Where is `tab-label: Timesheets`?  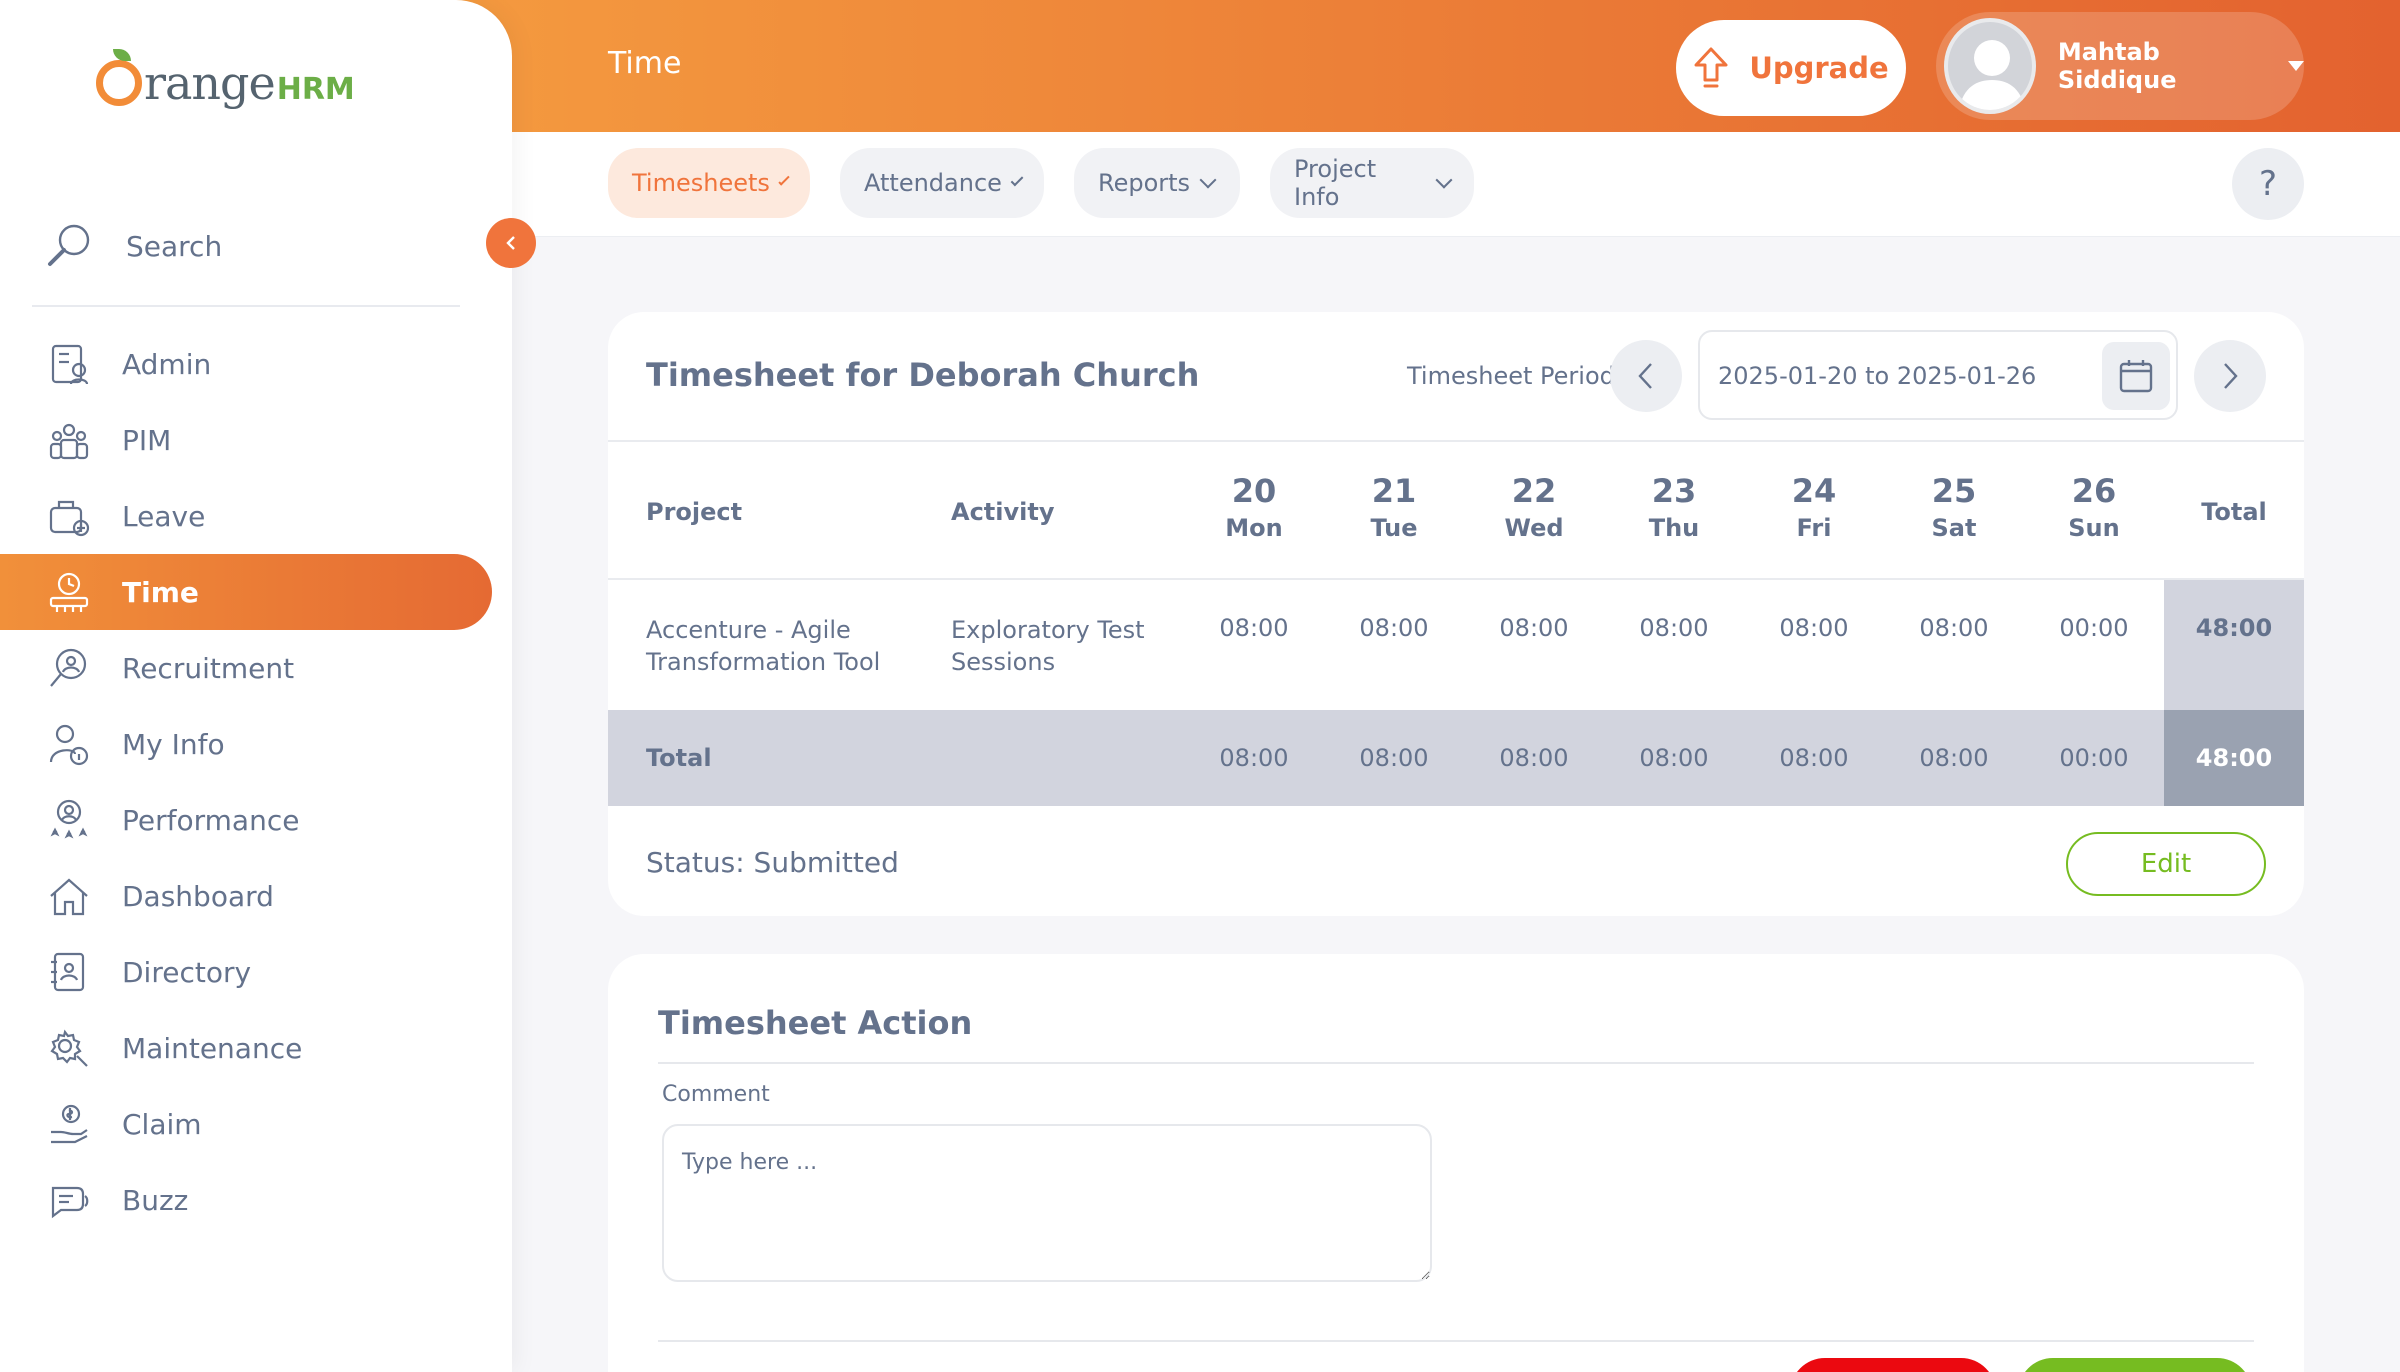 tab-label: Timesheets is located at coordinates (701, 183).